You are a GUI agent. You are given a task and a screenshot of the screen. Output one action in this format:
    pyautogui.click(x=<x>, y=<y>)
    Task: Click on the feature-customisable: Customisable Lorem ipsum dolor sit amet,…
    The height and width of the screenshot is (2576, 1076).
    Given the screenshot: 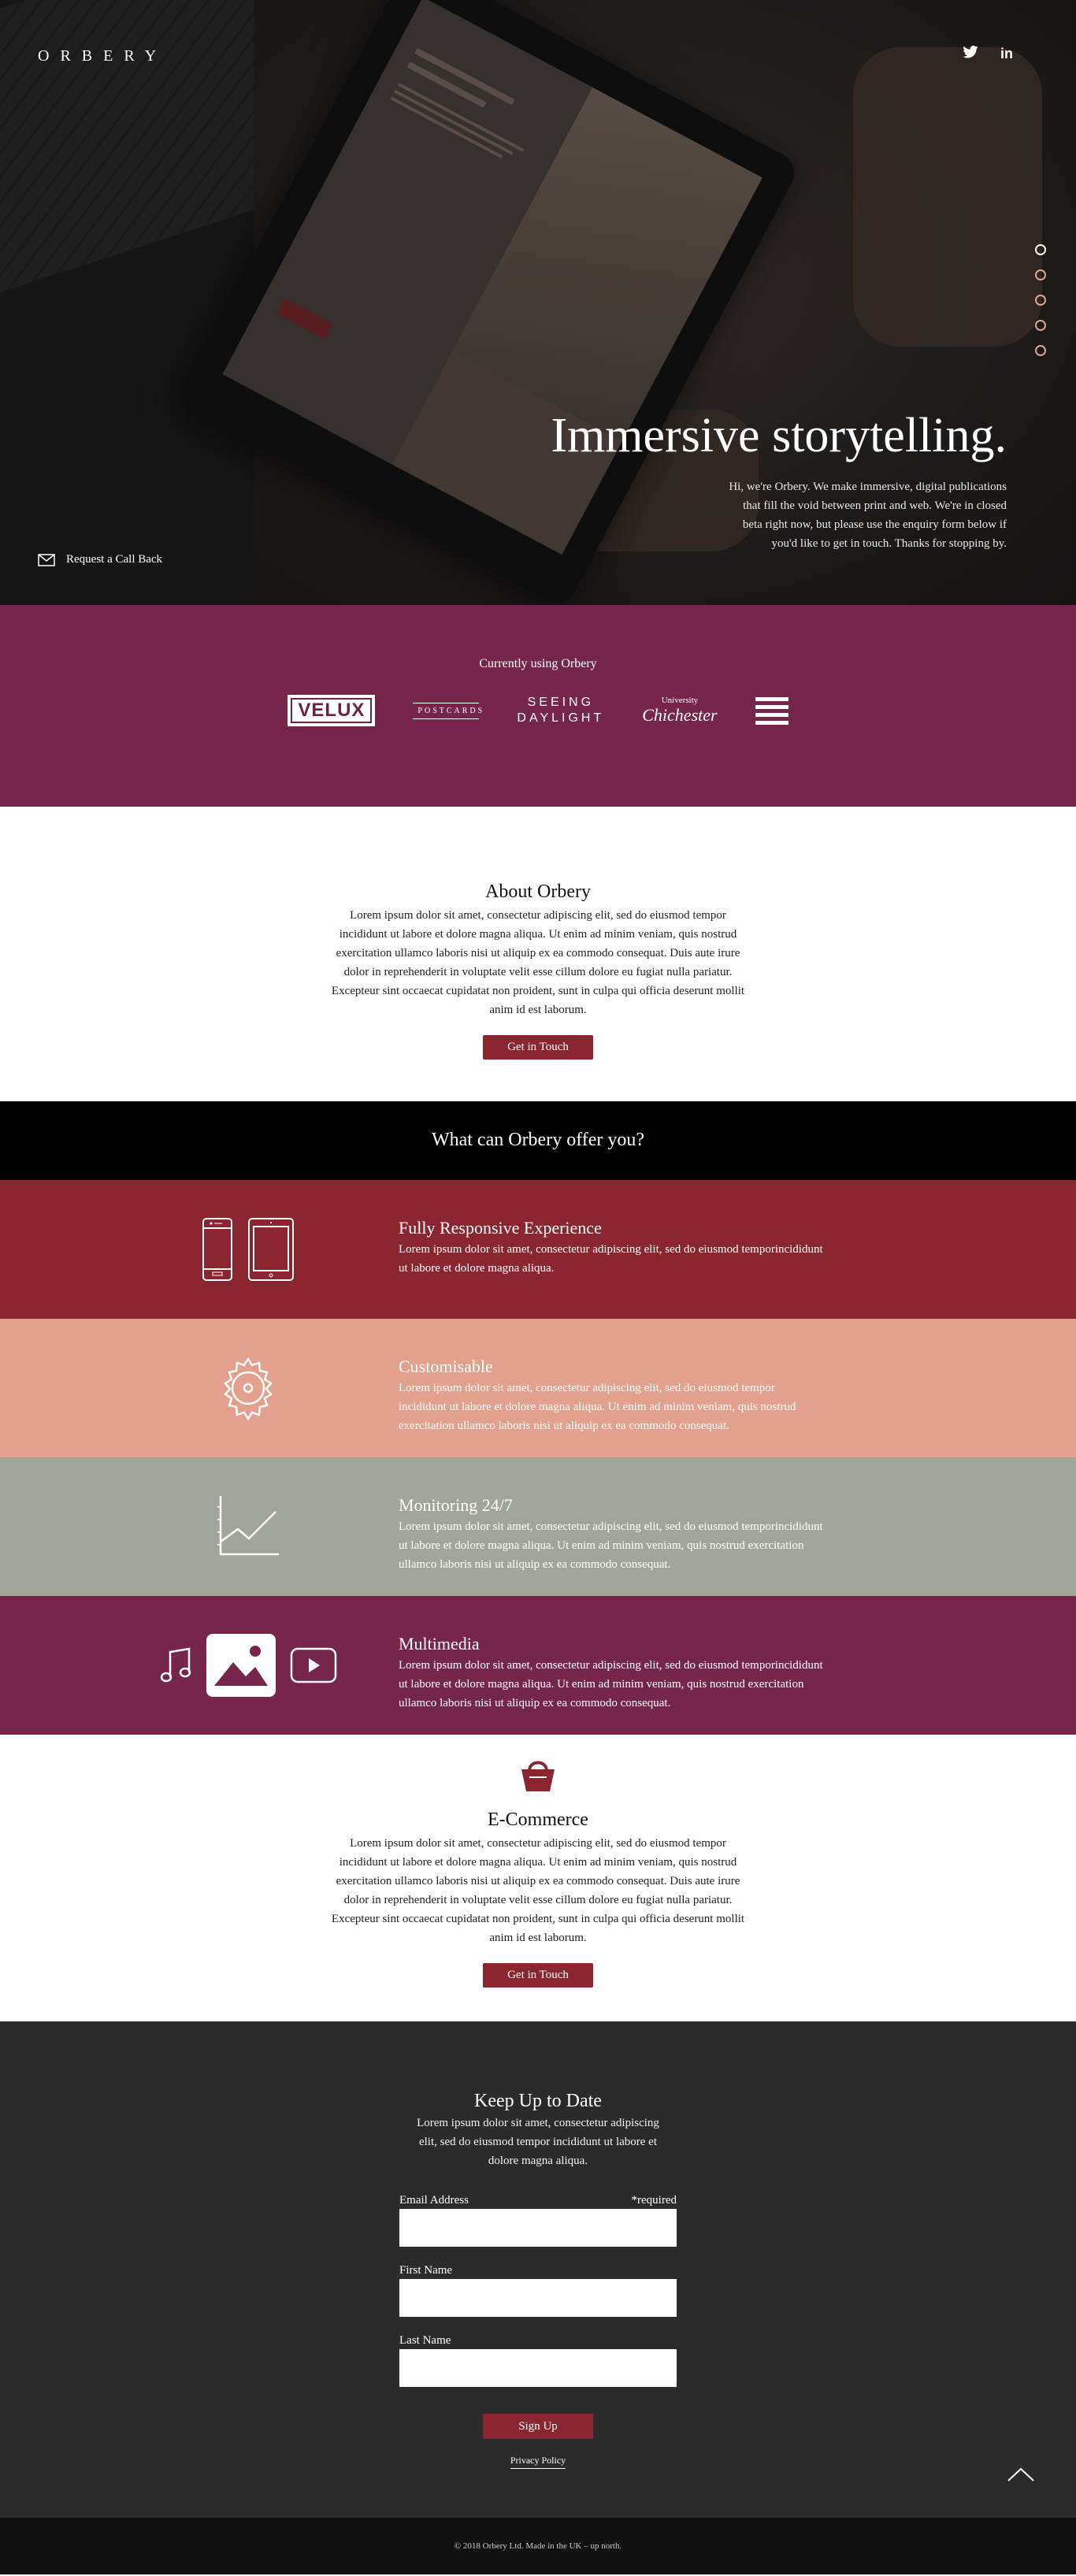 What is the action you would take?
    pyautogui.click(x=538, y=1388)
    